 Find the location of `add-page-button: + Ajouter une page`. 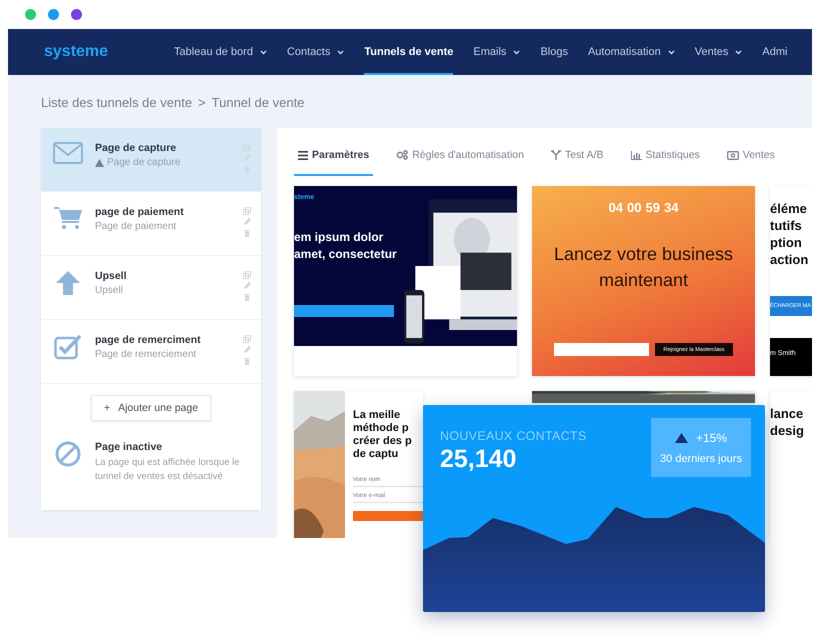

add-page-button: + Ajouter une page is located at coordinates (151, 408).